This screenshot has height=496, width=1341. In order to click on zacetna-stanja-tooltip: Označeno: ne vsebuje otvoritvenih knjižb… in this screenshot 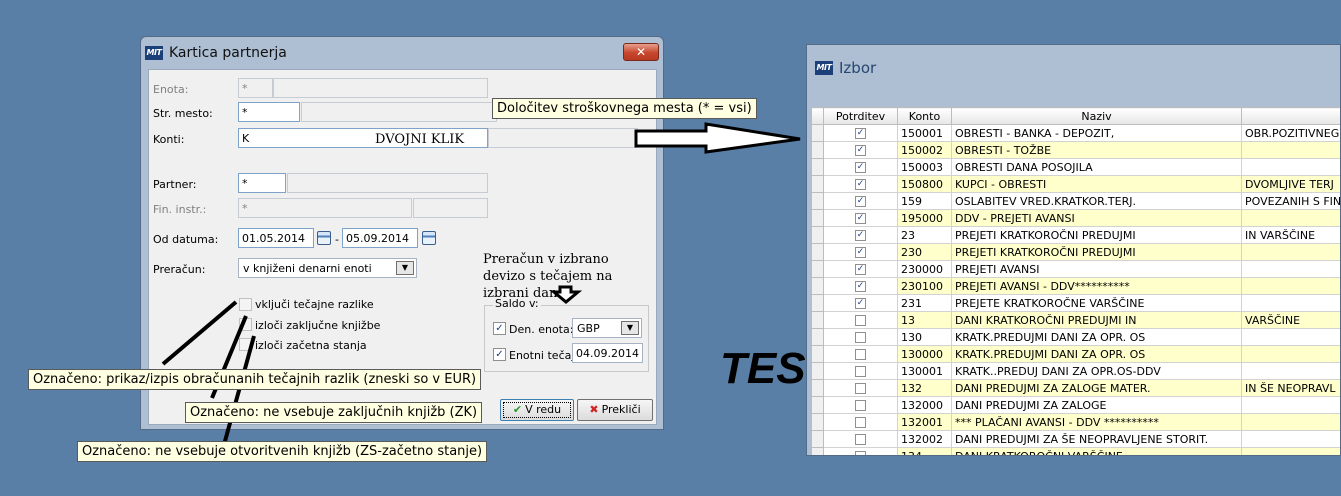, I will do `click(282, 451)`.